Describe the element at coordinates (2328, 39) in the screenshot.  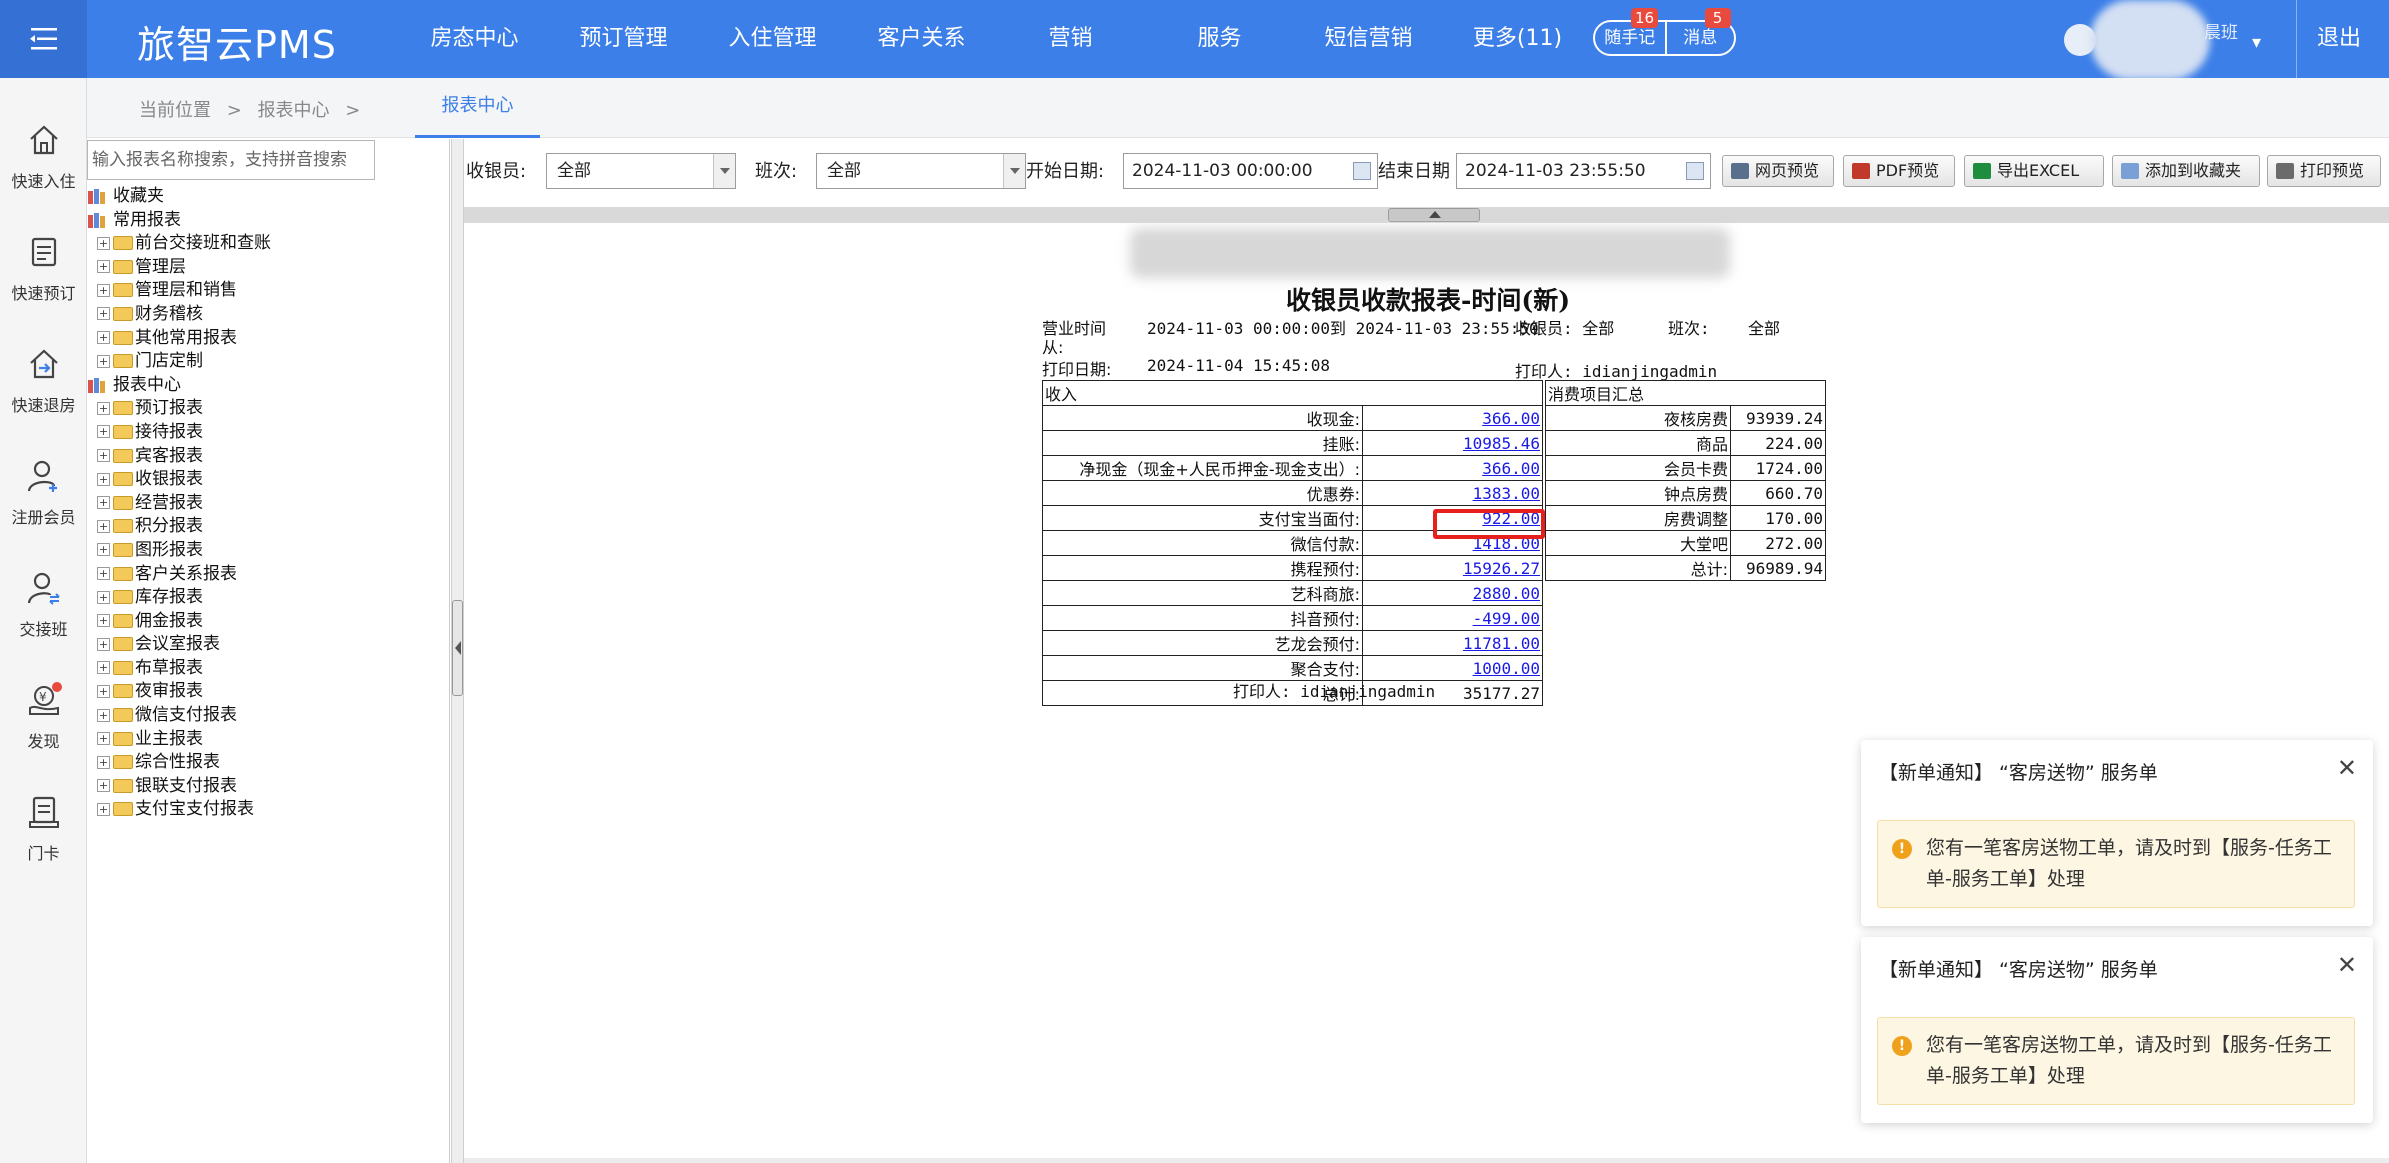
I see `logout-button: 退出` at that location.